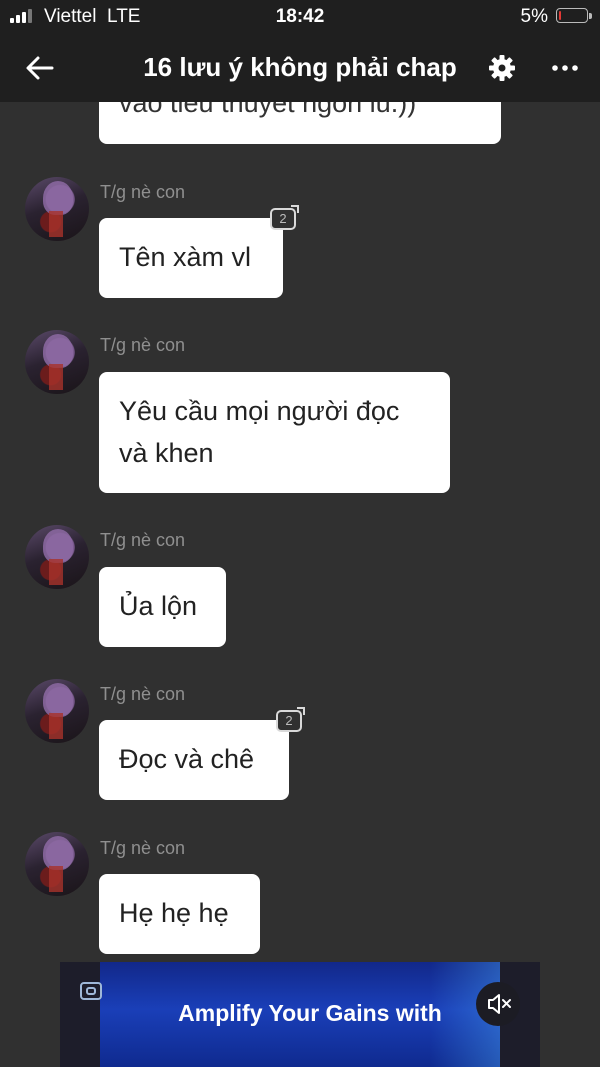  What do you see at coordinates (194, 760) in the screenshot?
I see `message-bubble: Đọc và chê` at bounding box center [194, 760].